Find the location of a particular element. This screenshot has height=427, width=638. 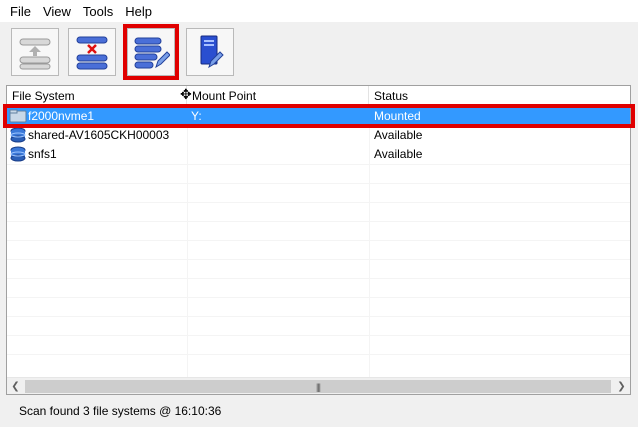

chevron-left-icon: ❮ is located at coordinates (15, 386).